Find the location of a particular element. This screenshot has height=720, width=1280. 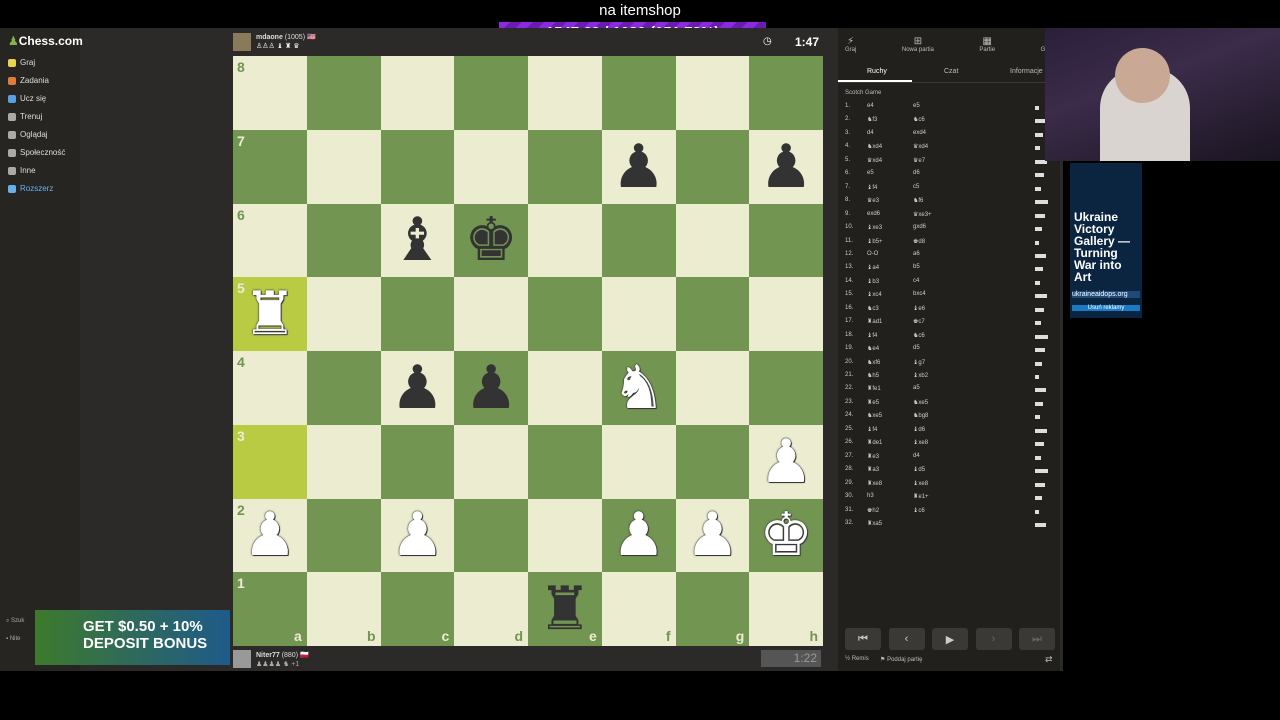

square-a3: 3 is located at coordinates (270, 461).